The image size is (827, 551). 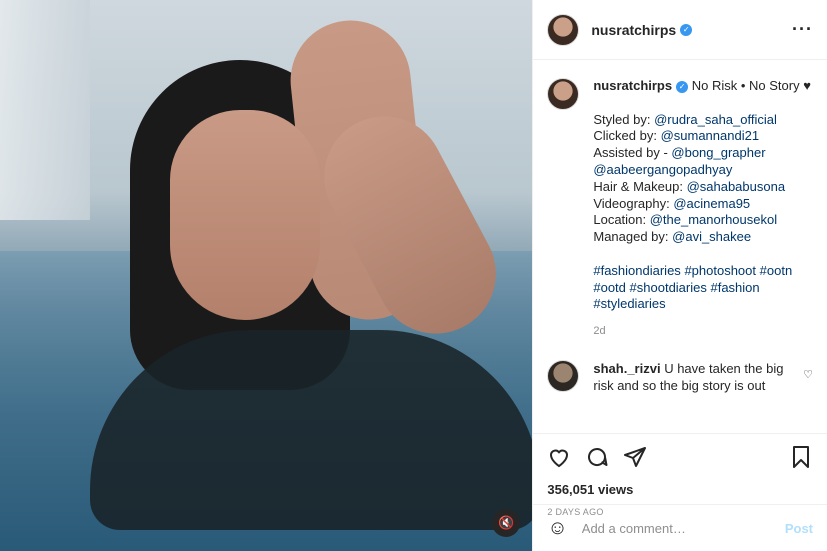 I want to click on hashtag-link: #stylediaries, so click(x=629, y=303).